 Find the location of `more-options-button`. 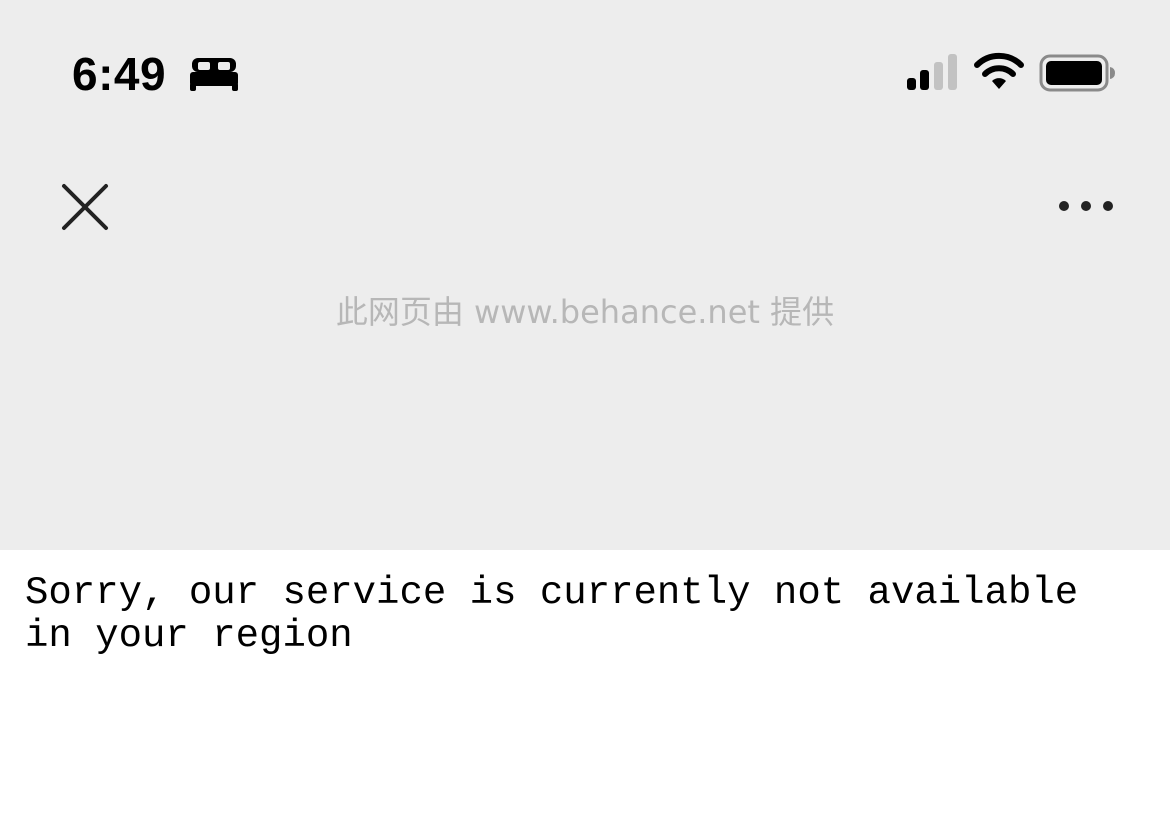

more-options-button is located at coordinates (1086, 206).